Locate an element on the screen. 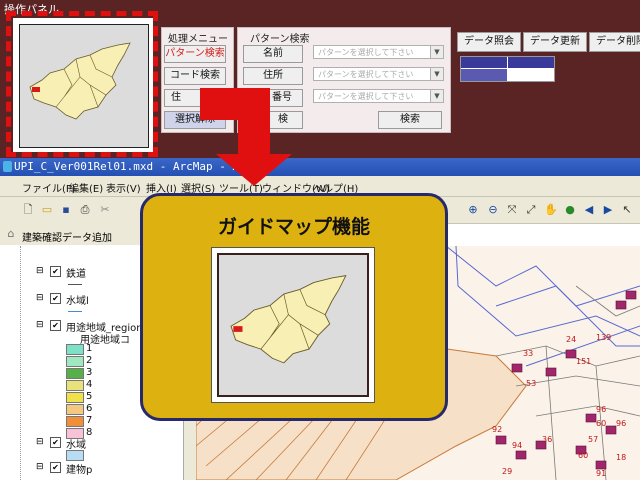 The width and height of the screenshot is (640, 480). pattern-select-3: パターンを選択して下さい ▼ is located at coordinates (378, 96).